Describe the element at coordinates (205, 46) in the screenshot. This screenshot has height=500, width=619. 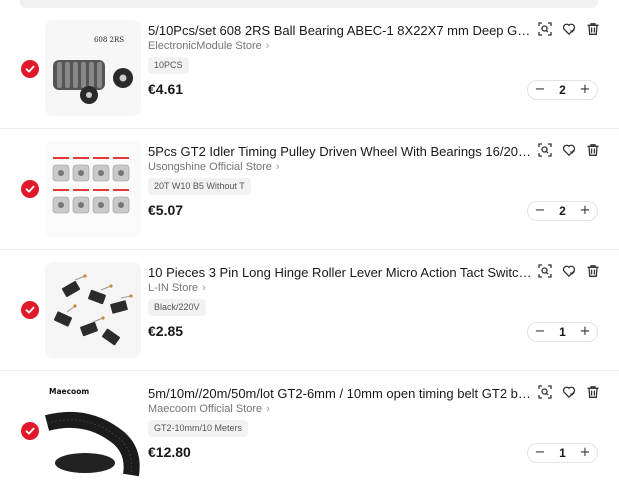
I see `store-name: ElectronicModule Store` at that location.